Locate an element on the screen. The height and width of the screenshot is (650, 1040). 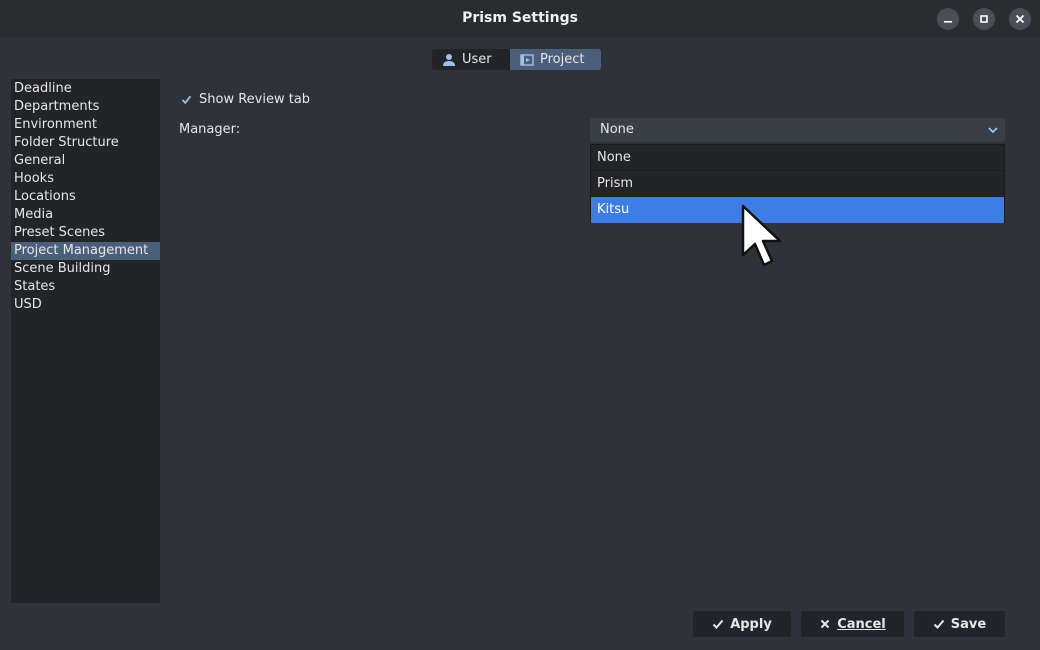
sidebar-item-general: General is located at coordinates (85, 161).